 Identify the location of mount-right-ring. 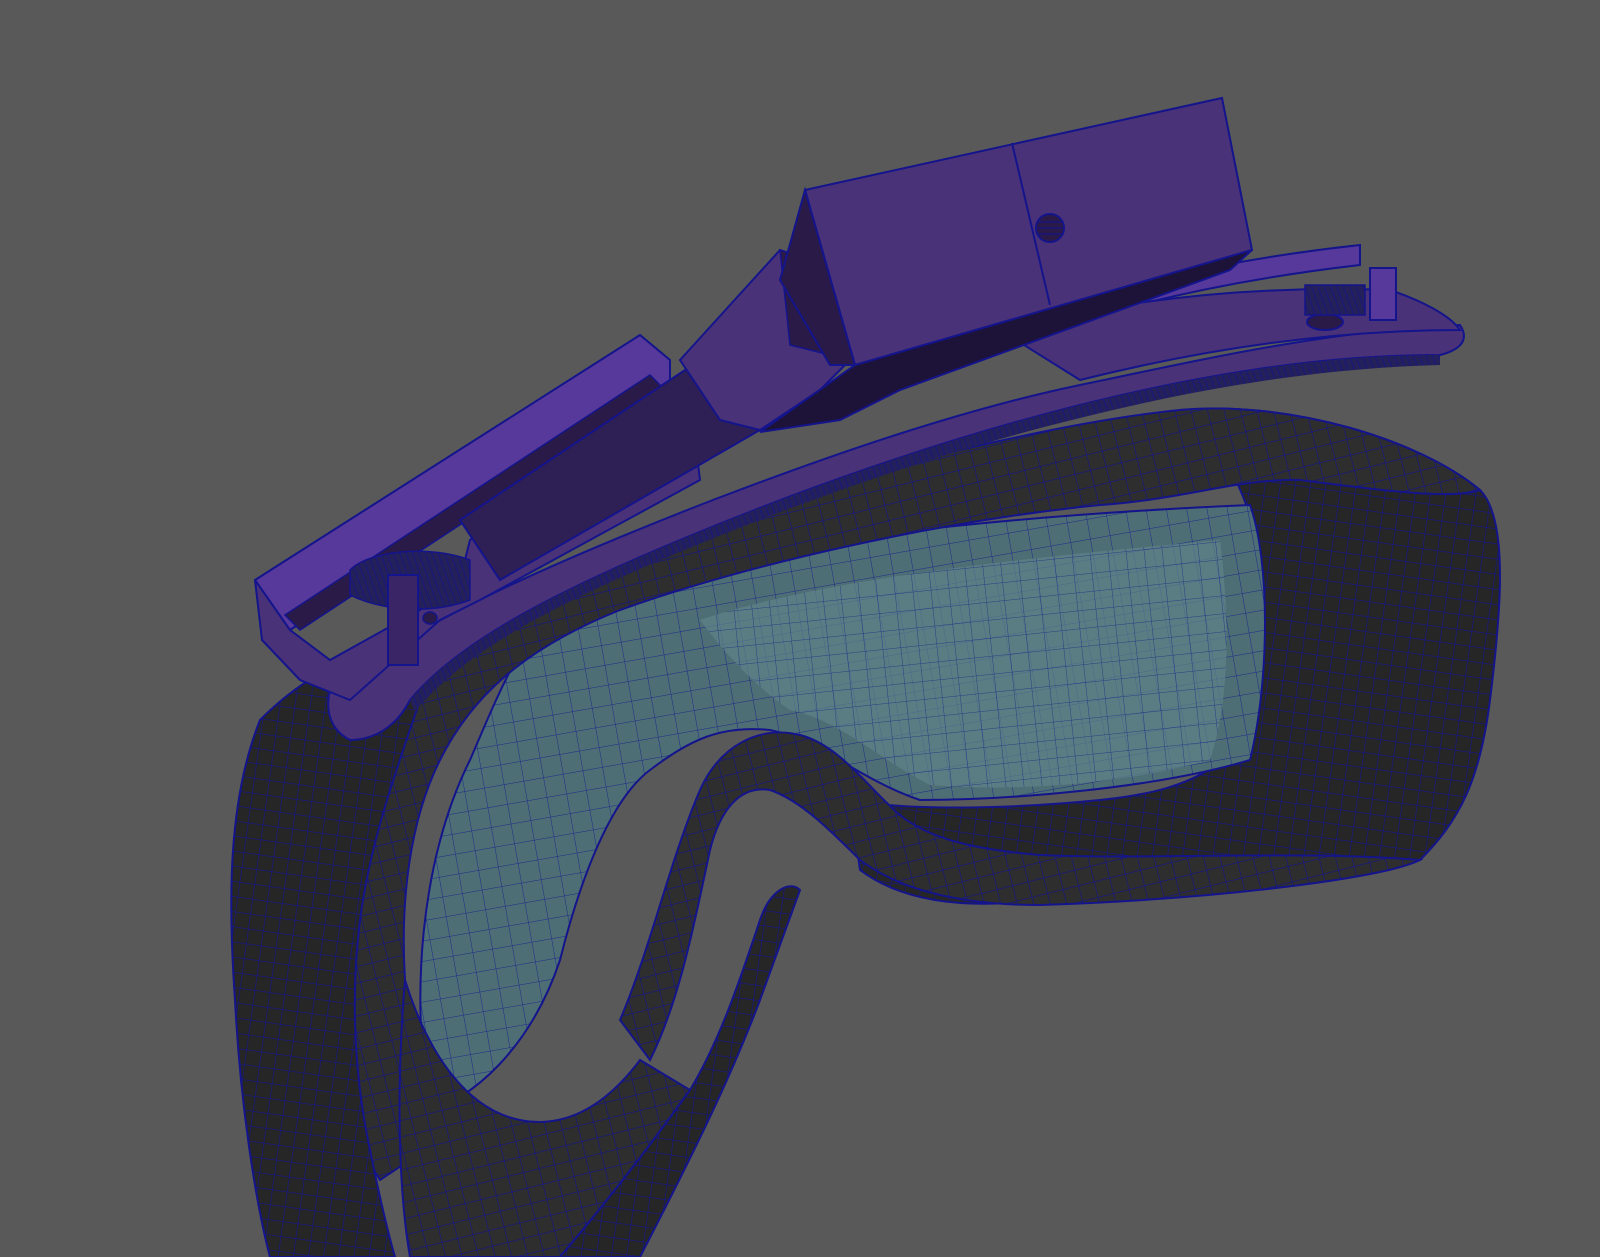
(1335, 300).